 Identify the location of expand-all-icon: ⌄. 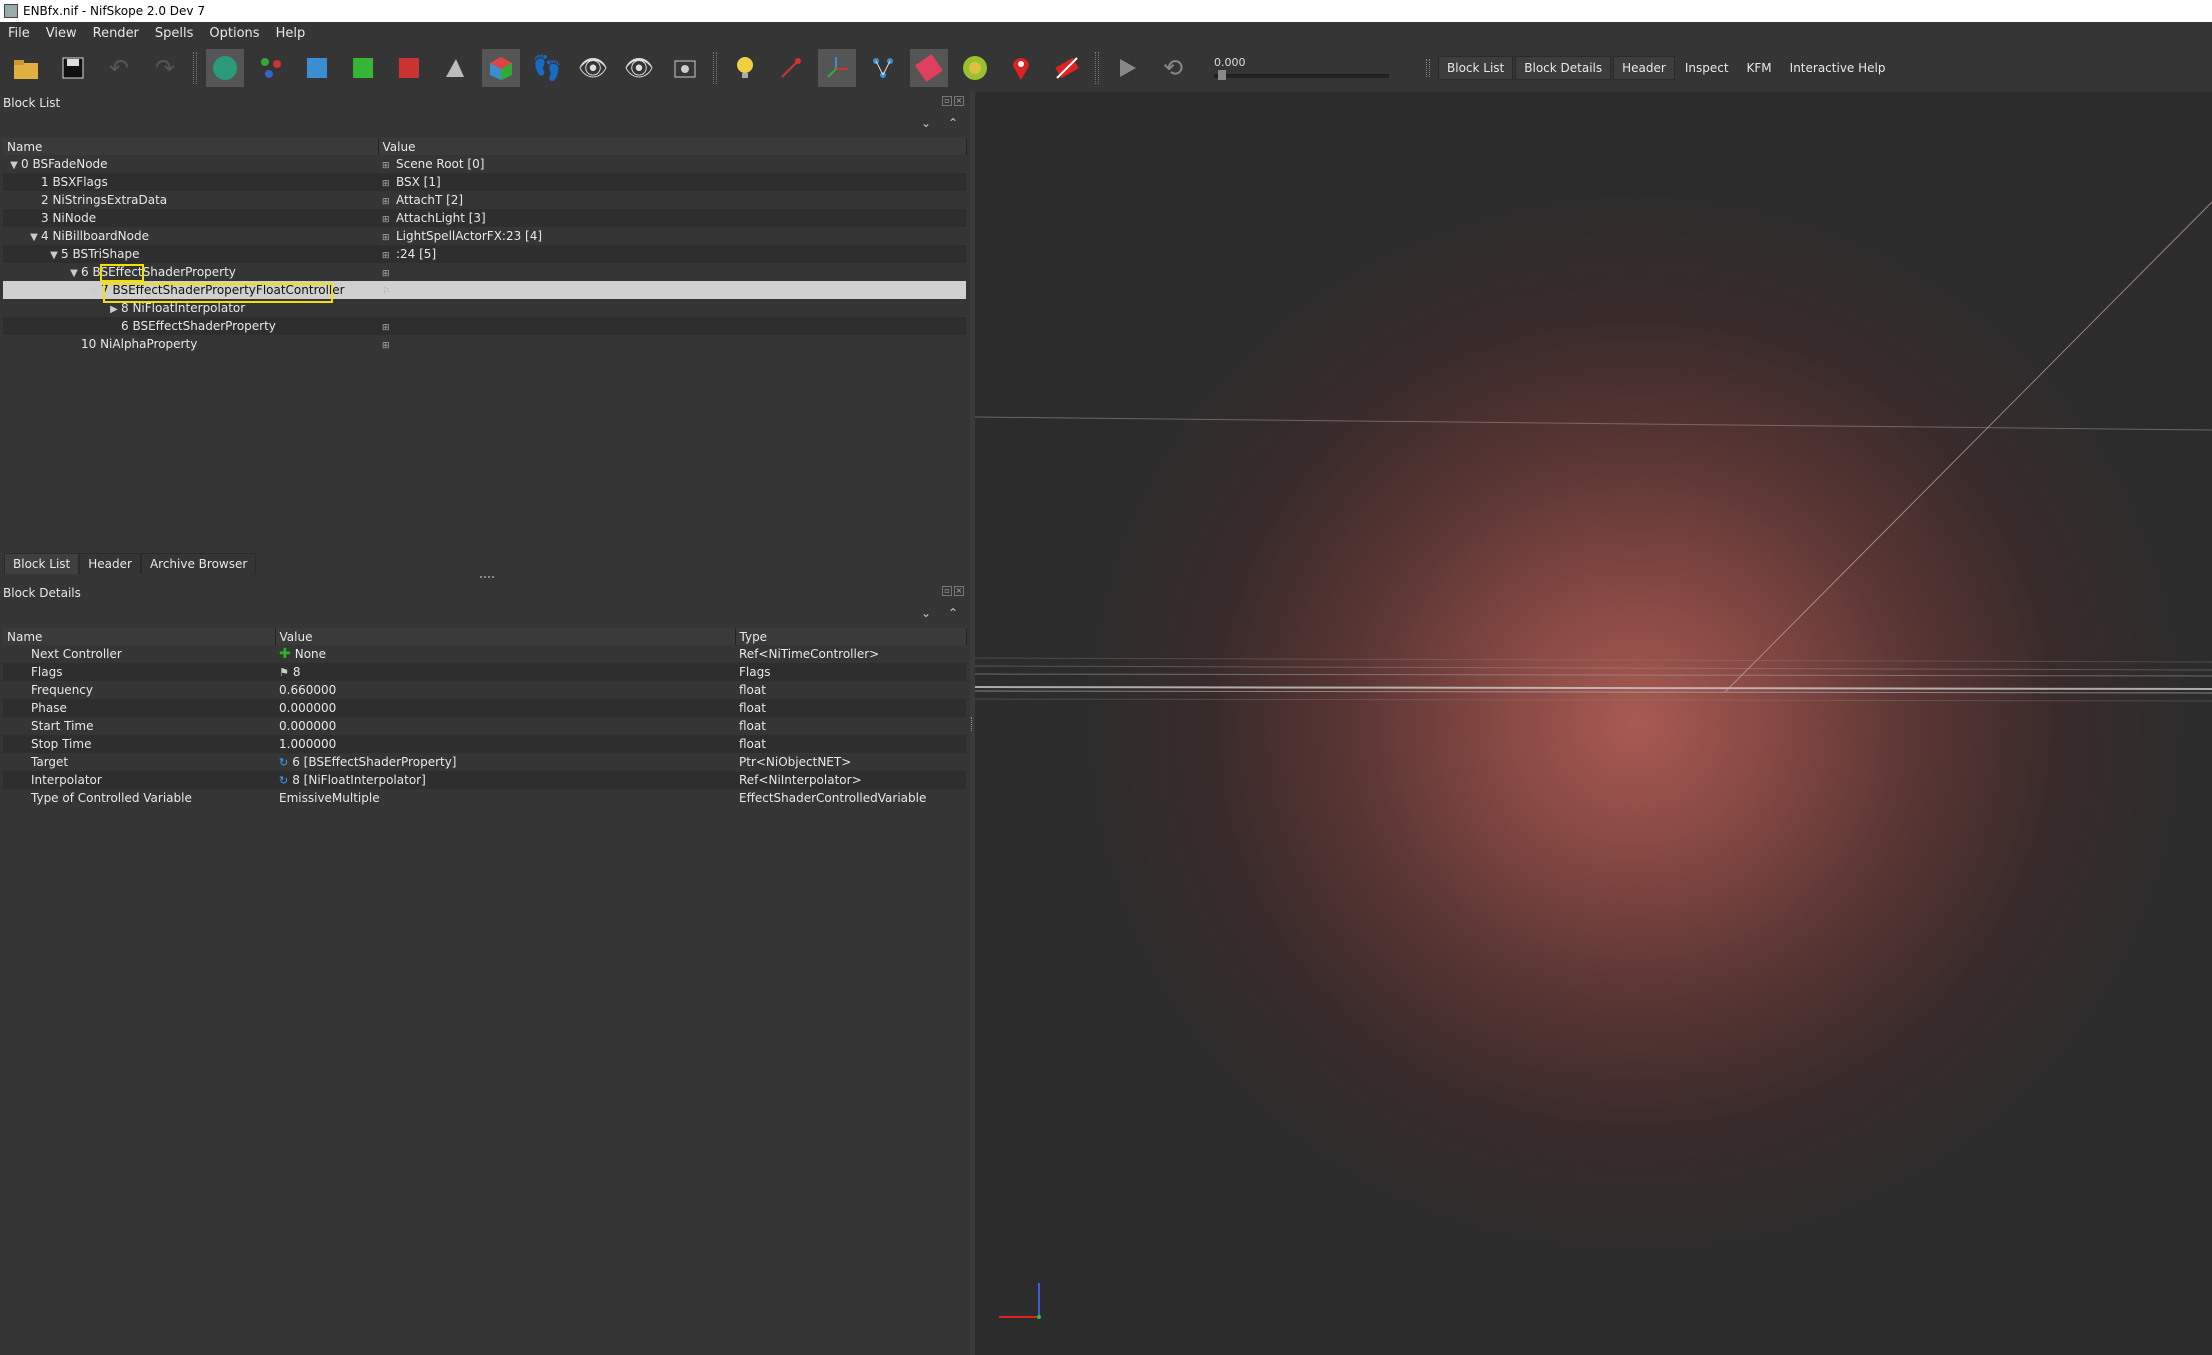
(926, 614).